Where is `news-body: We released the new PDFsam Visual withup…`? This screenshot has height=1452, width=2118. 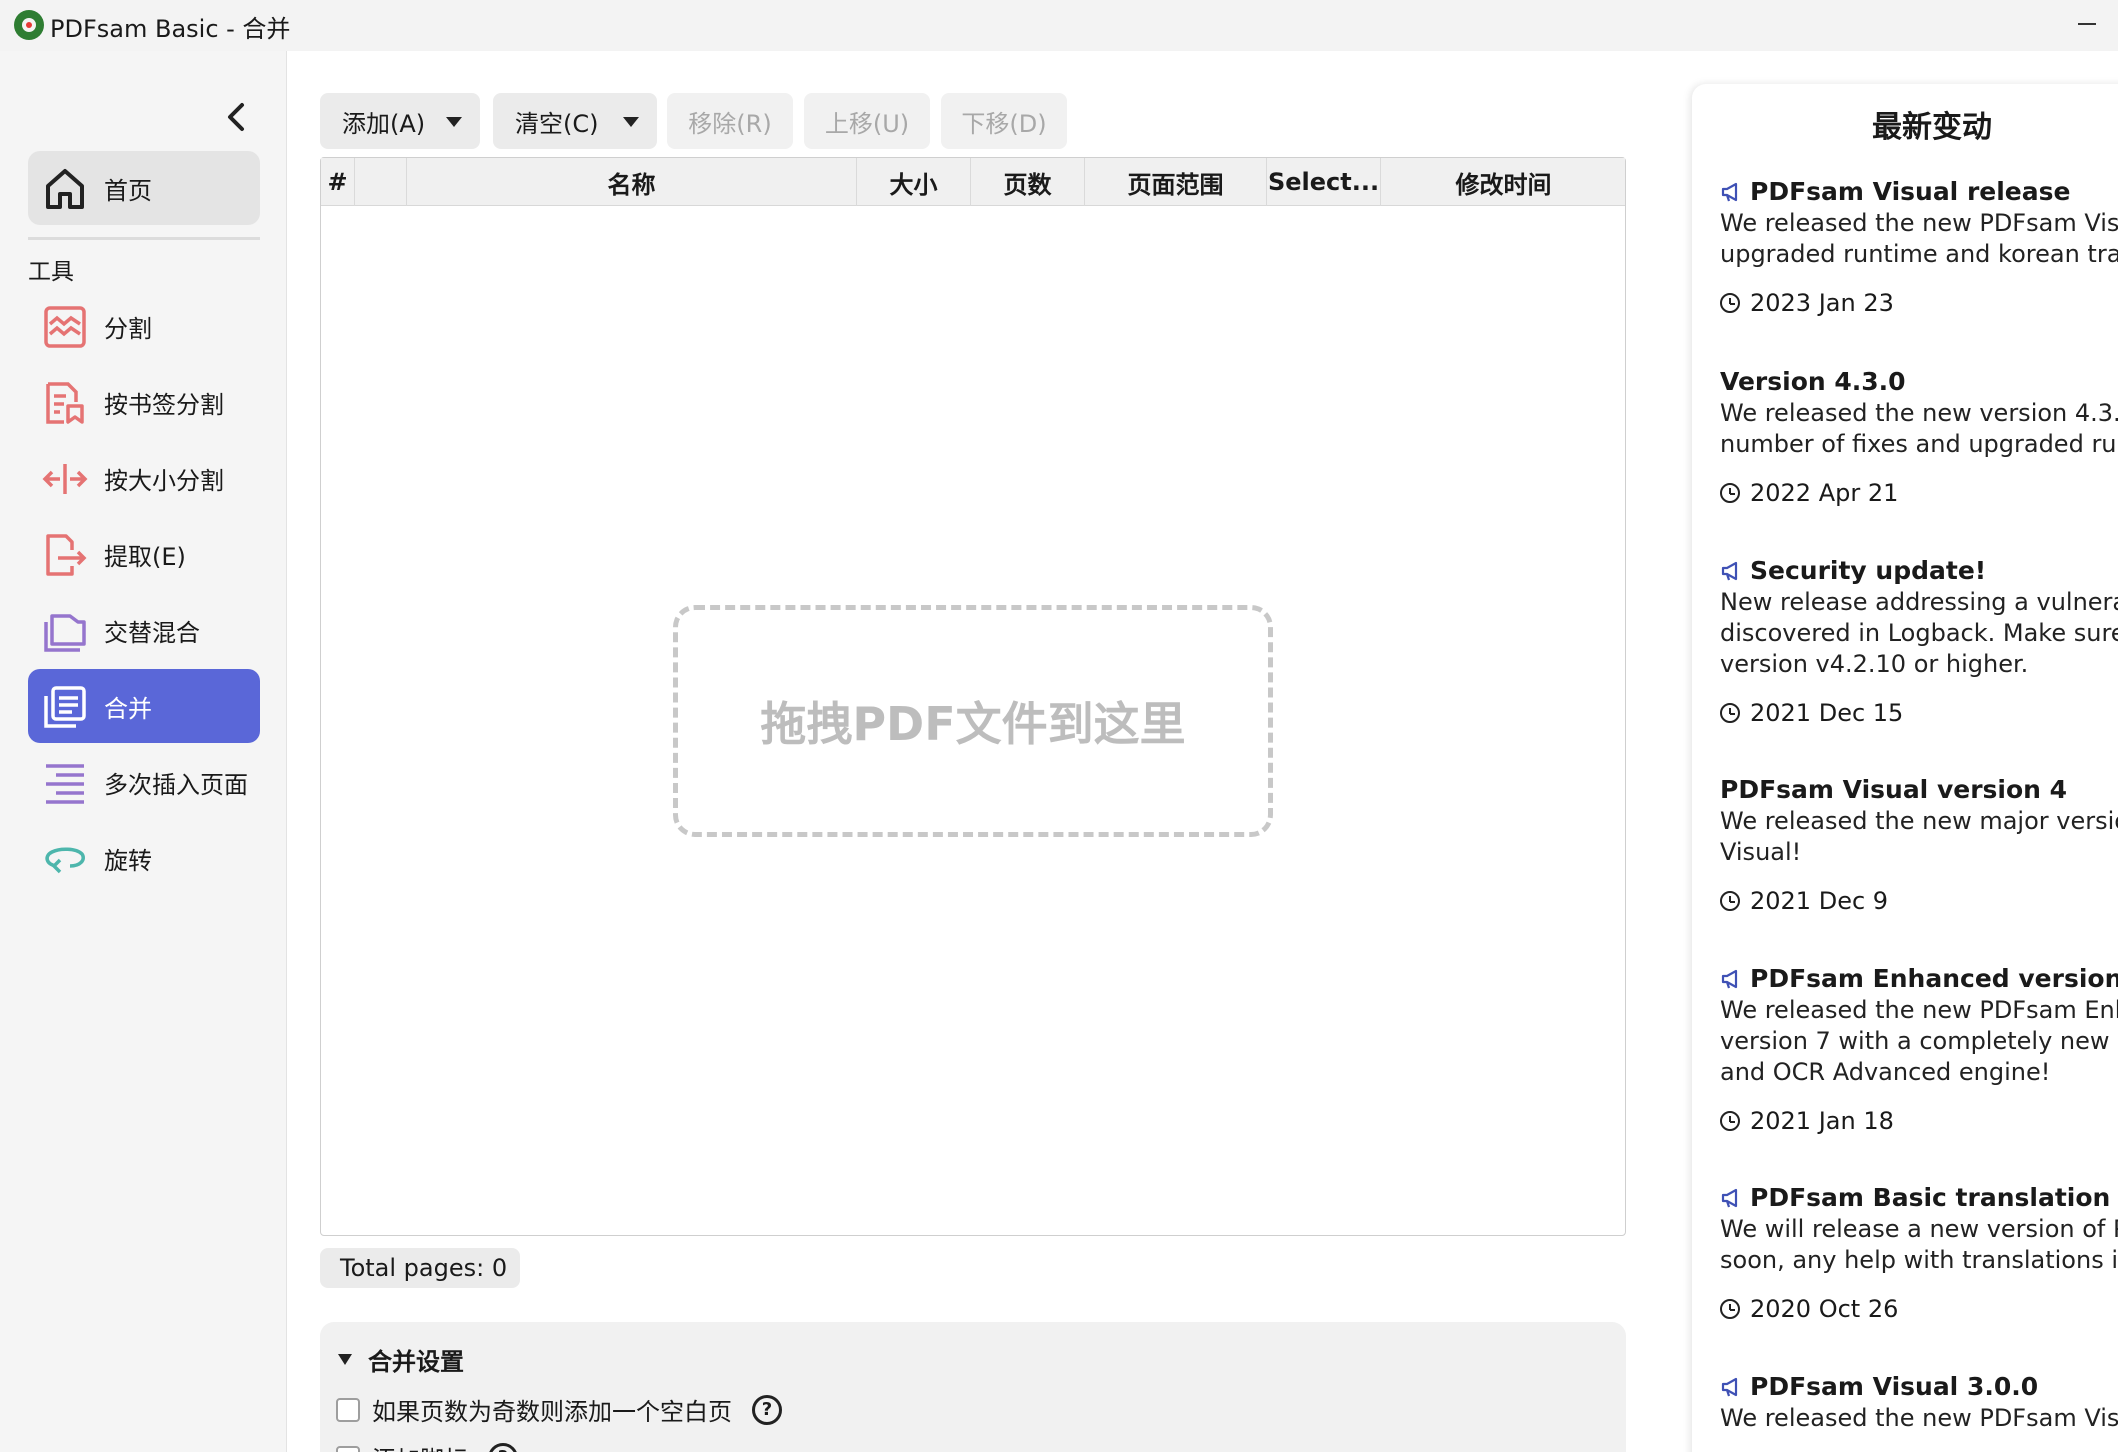 news-body: We released the new PDFsam Visual withup… is located at coordinates (1919, 238).